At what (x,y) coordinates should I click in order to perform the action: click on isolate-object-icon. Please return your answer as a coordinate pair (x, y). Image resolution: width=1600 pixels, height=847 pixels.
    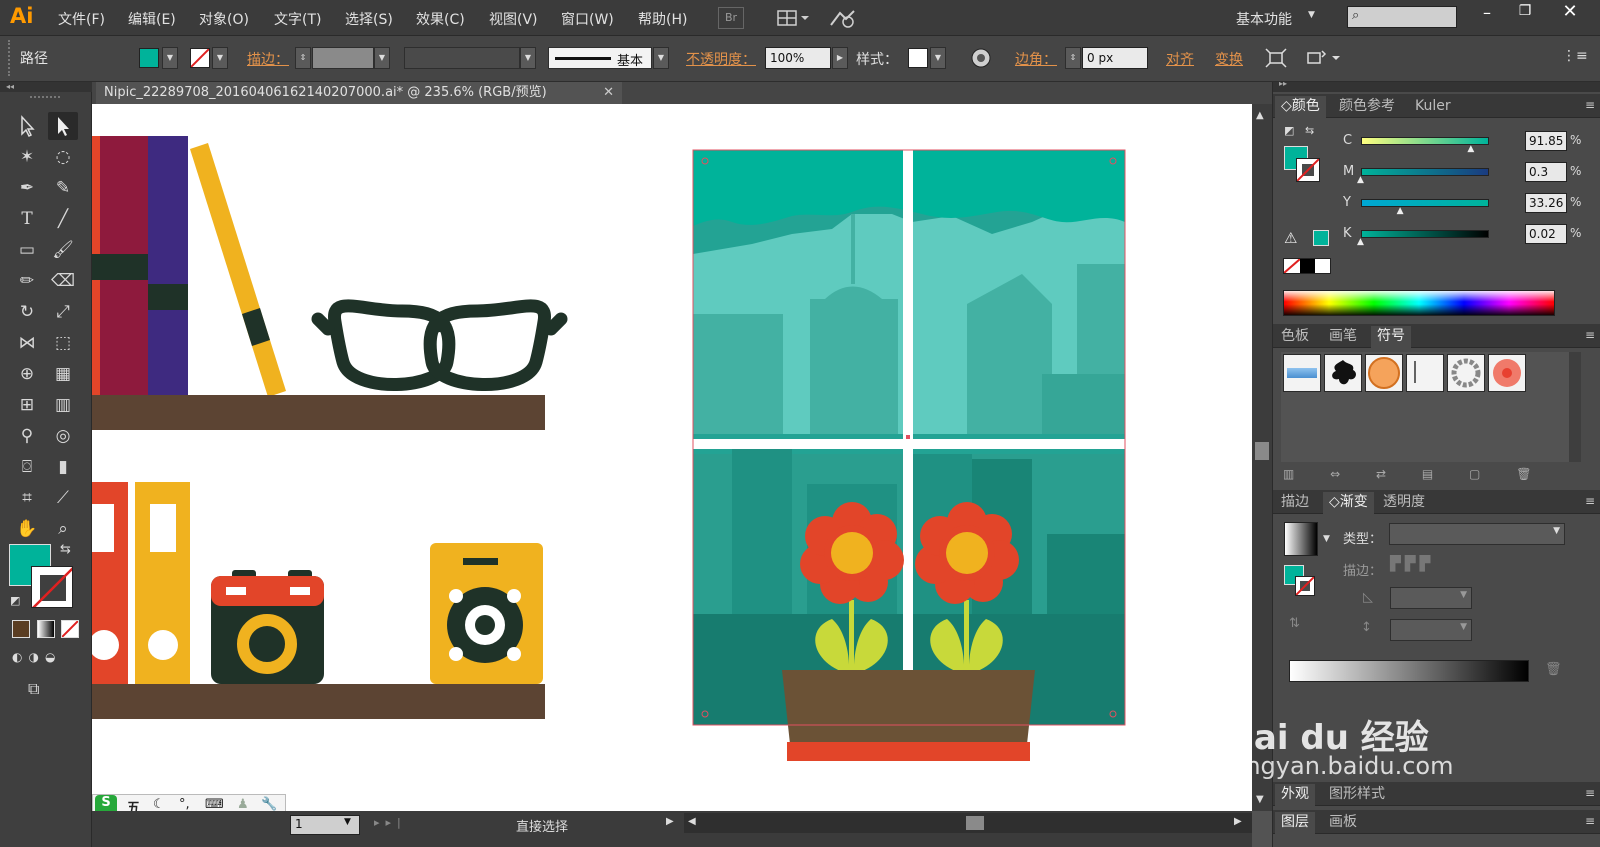
    Looking at the image, I should click on (1276, 58).